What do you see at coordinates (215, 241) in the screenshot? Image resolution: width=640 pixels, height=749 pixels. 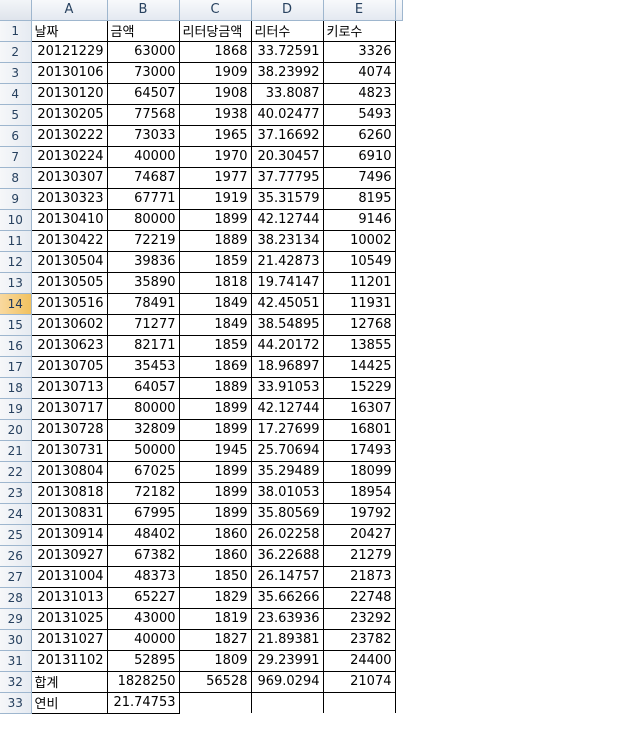 I see `cell-c11: 1889` at bounding box center [215, 241].